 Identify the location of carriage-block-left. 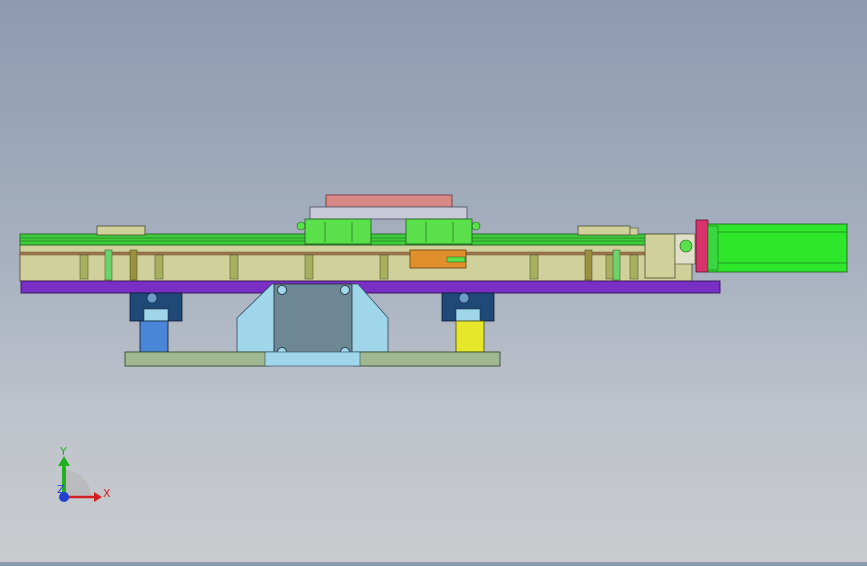
(338, 231).